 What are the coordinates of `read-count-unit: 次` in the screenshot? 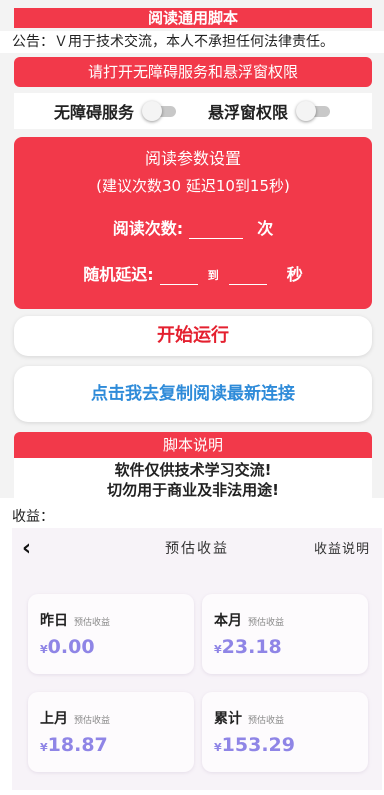 It's located at (265, 228).